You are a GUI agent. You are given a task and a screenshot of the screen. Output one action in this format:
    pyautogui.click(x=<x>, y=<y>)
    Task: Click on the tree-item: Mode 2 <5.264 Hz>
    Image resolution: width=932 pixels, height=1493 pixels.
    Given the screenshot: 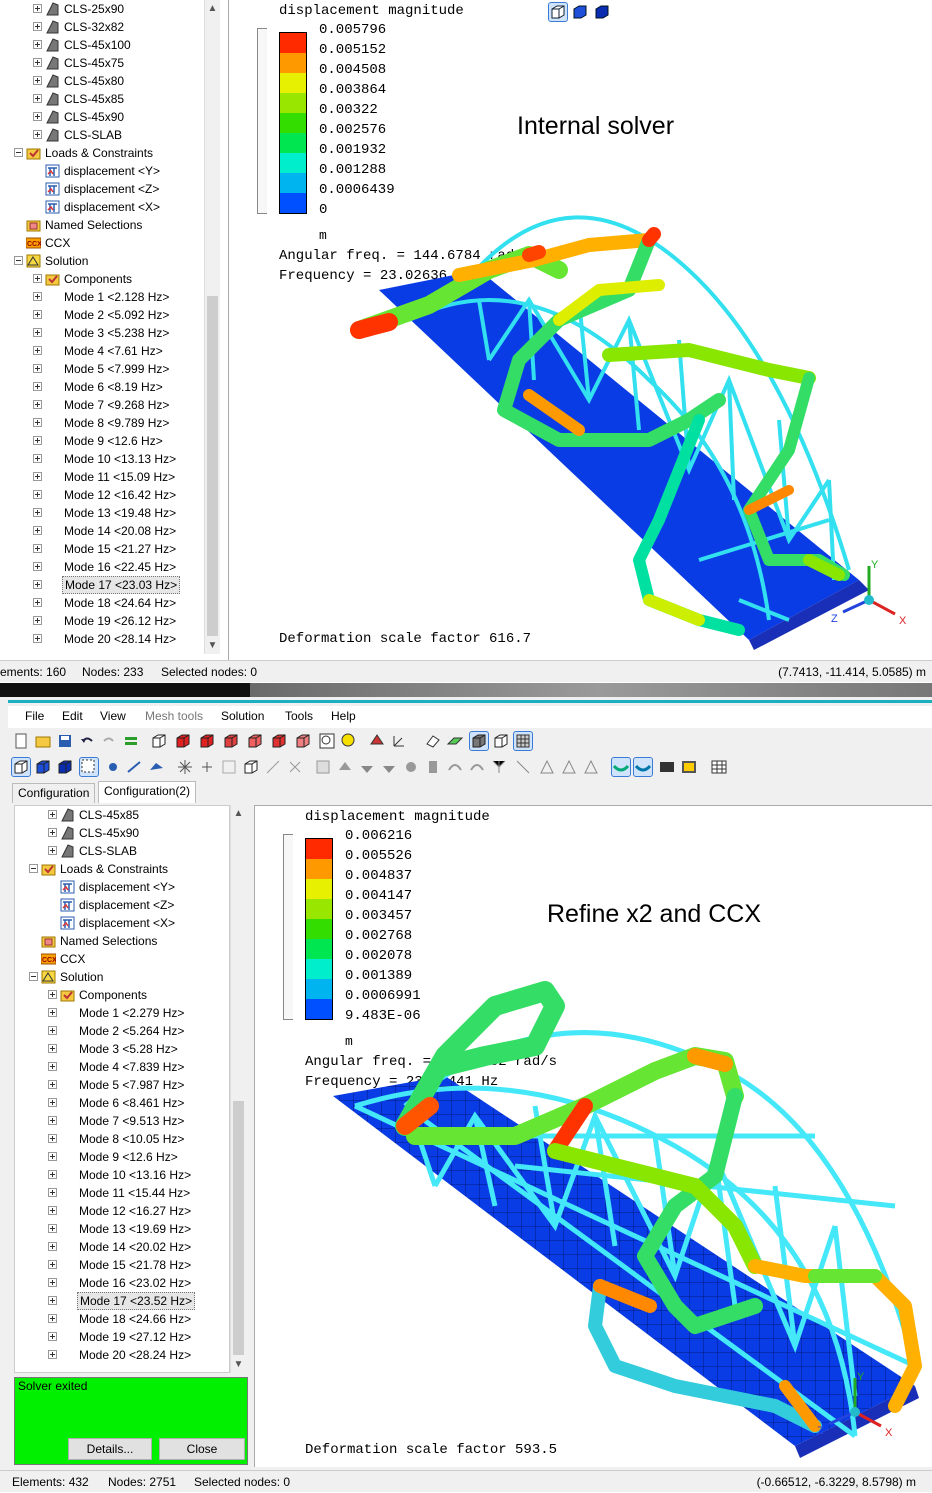 What is the action you would take?
    pyautogui.click(x=122, y=1031)
    